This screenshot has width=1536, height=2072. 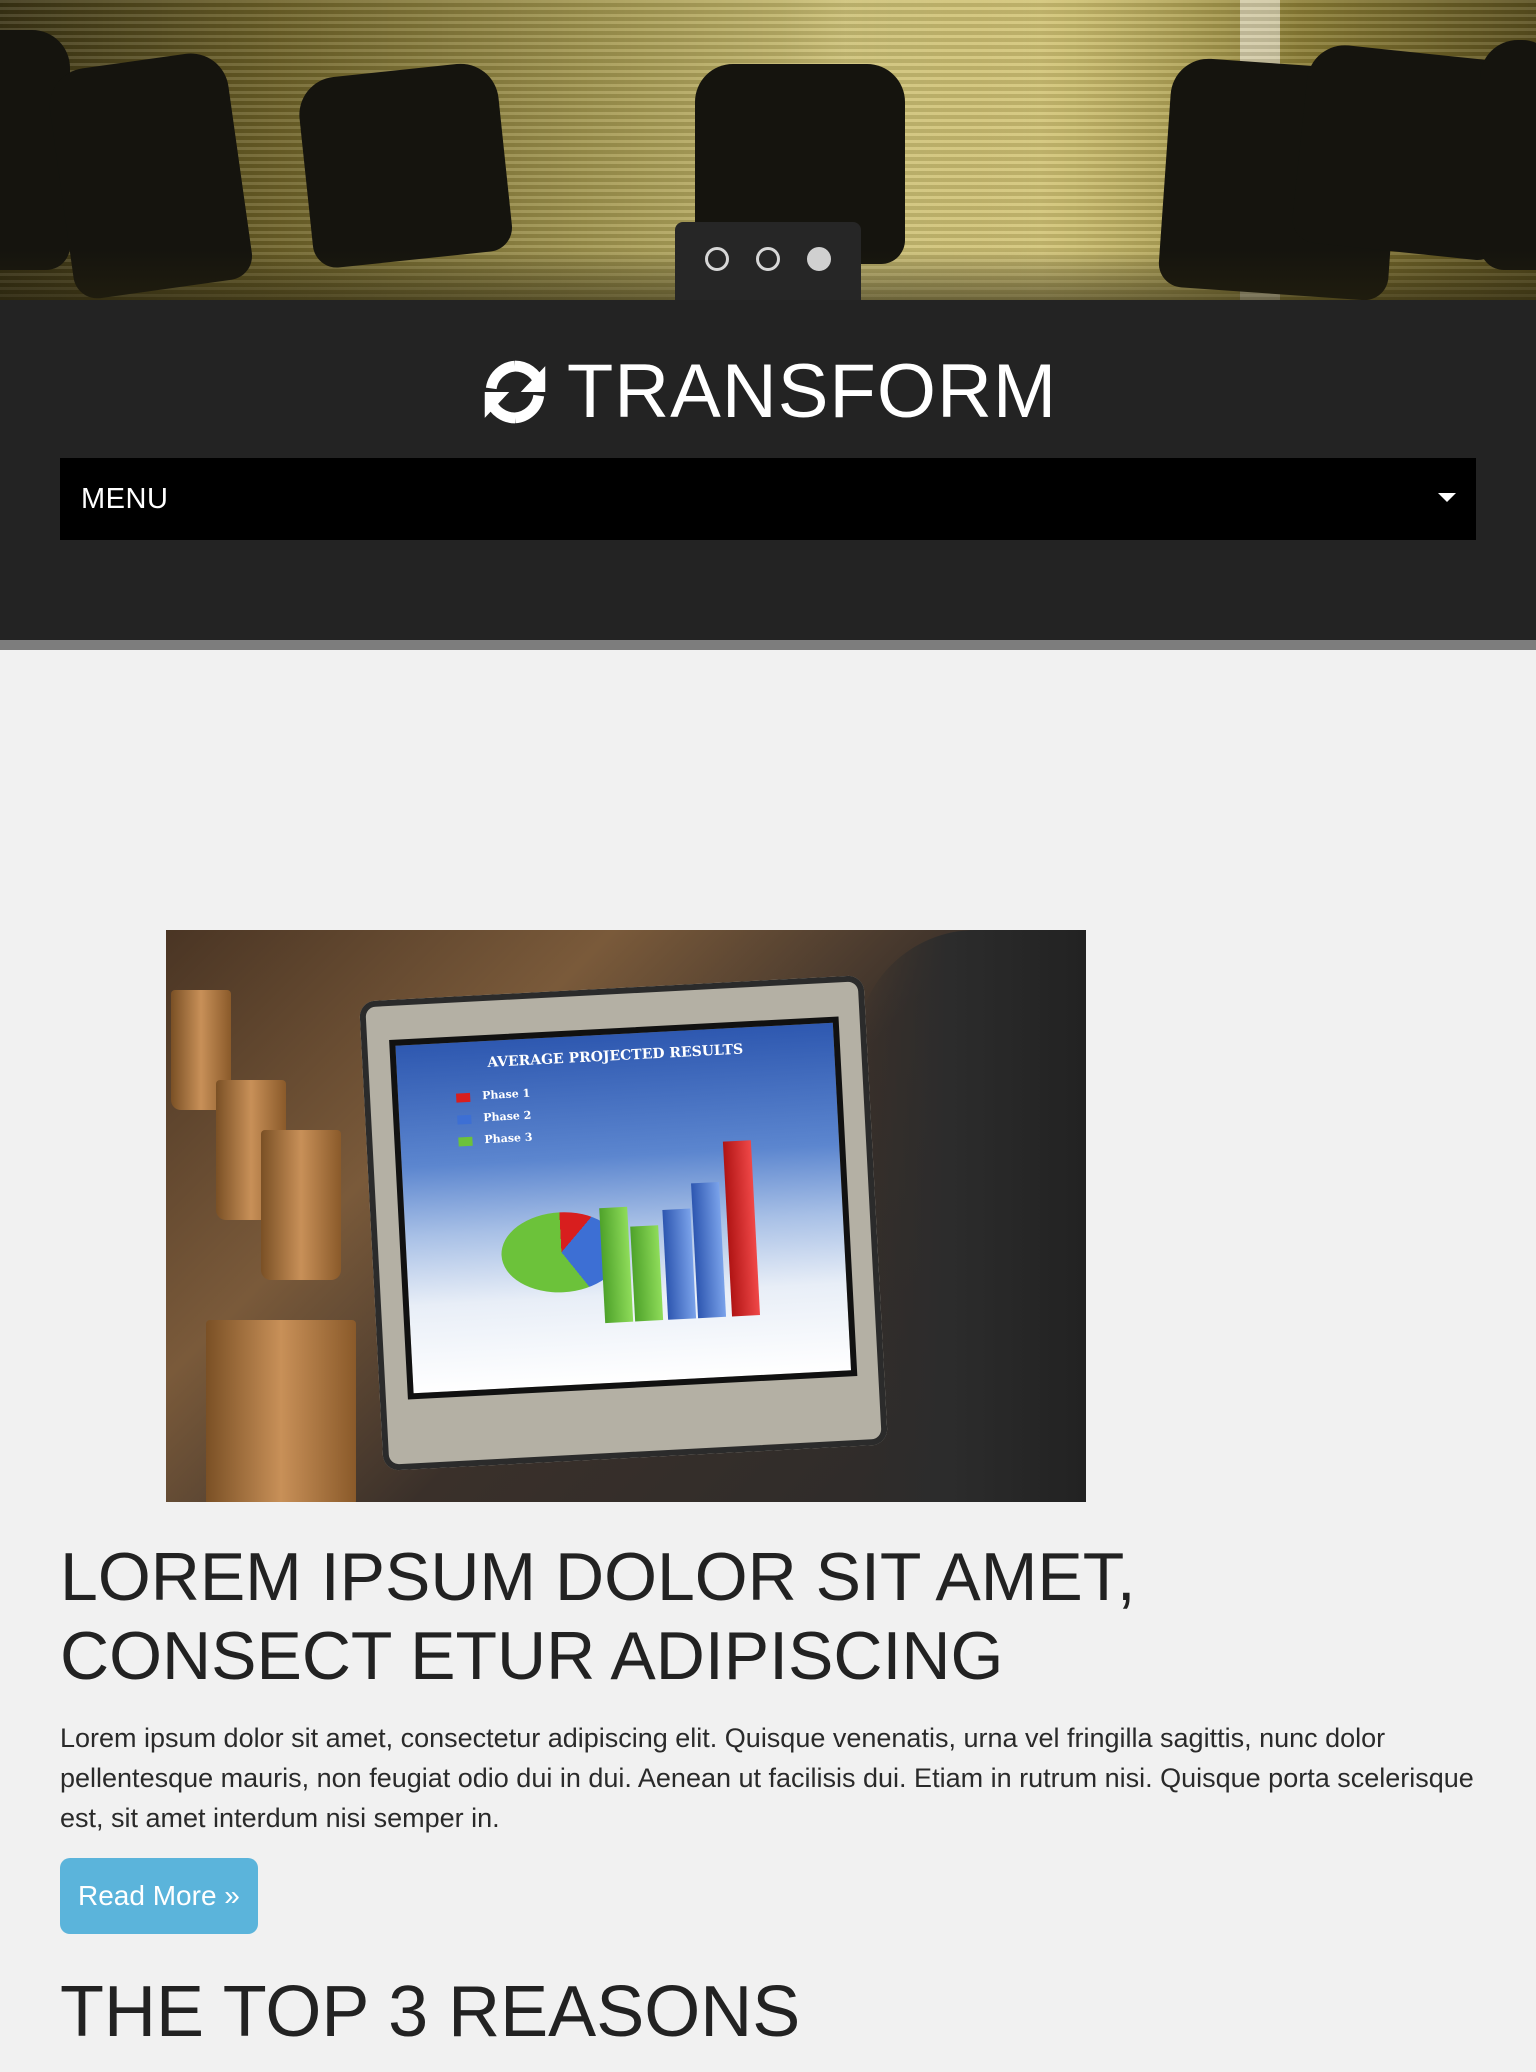 I want to click on person-sleeve, so click(x=971, y=1216).